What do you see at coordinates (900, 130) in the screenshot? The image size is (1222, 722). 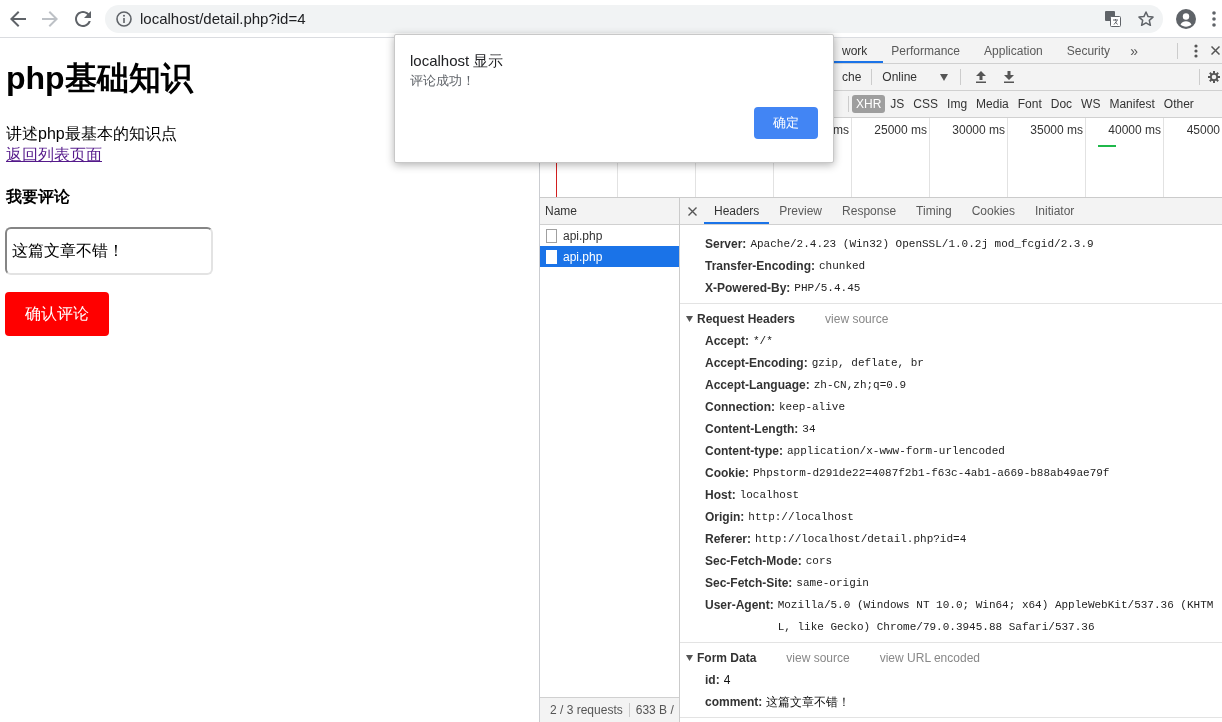 I see `time-label: 25000 ms` at bounding box center [900, 130].